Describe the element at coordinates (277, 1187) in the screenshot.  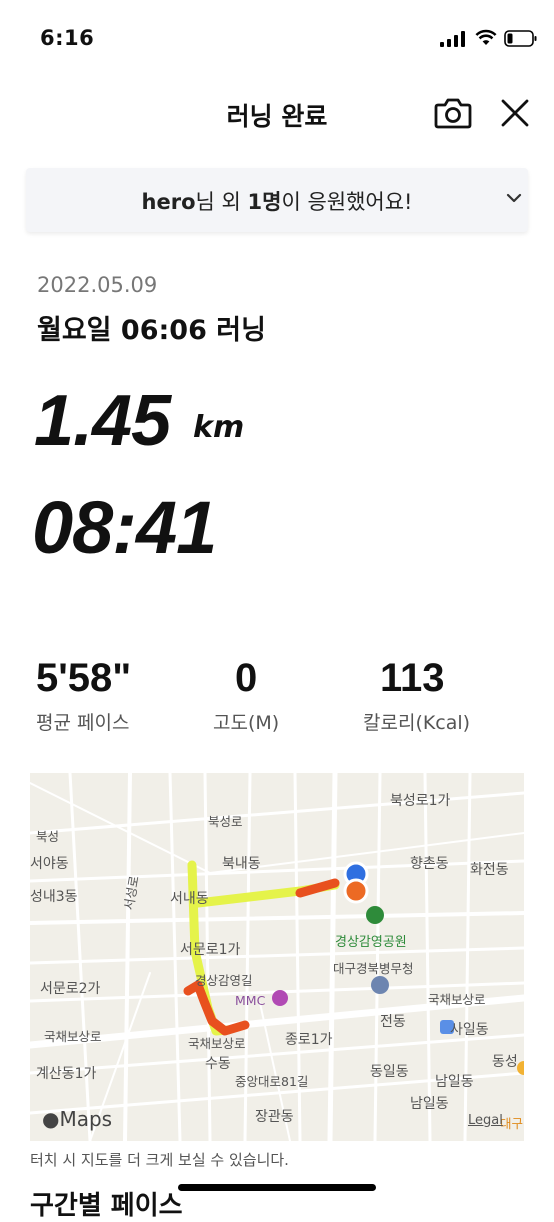
I see `home-indicator` at that location.